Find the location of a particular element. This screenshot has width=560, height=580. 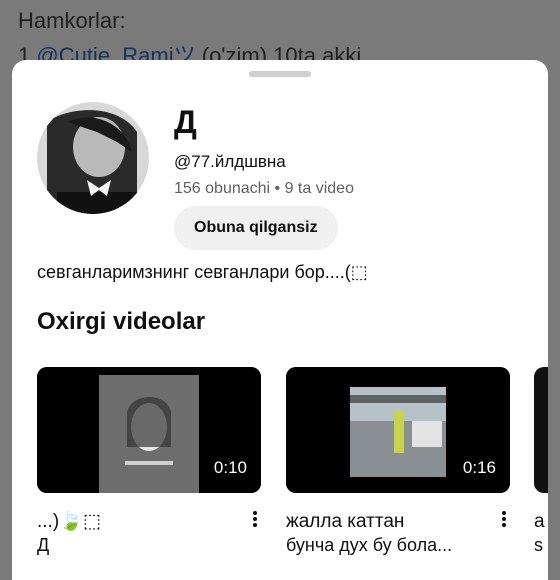

video-thumbnail is located at coordinates (541, 430).